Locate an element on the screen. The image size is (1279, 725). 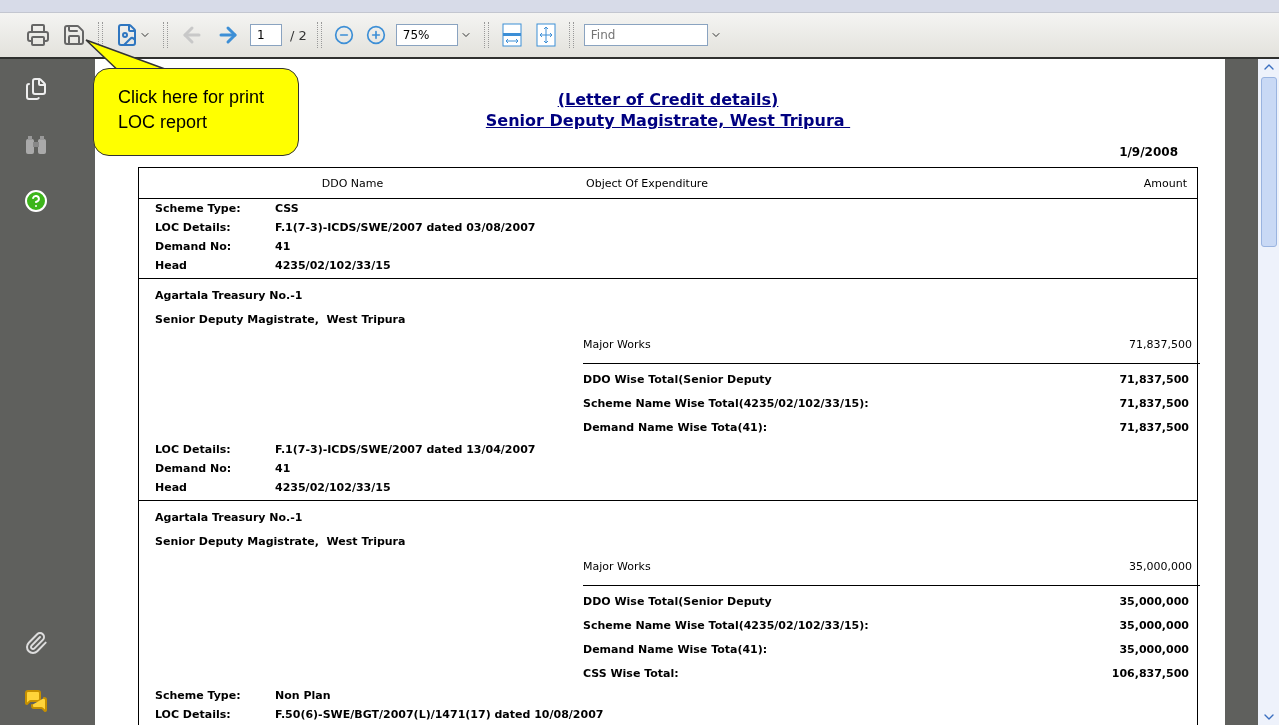
scrollbar is located at coordinates (1268, 392).